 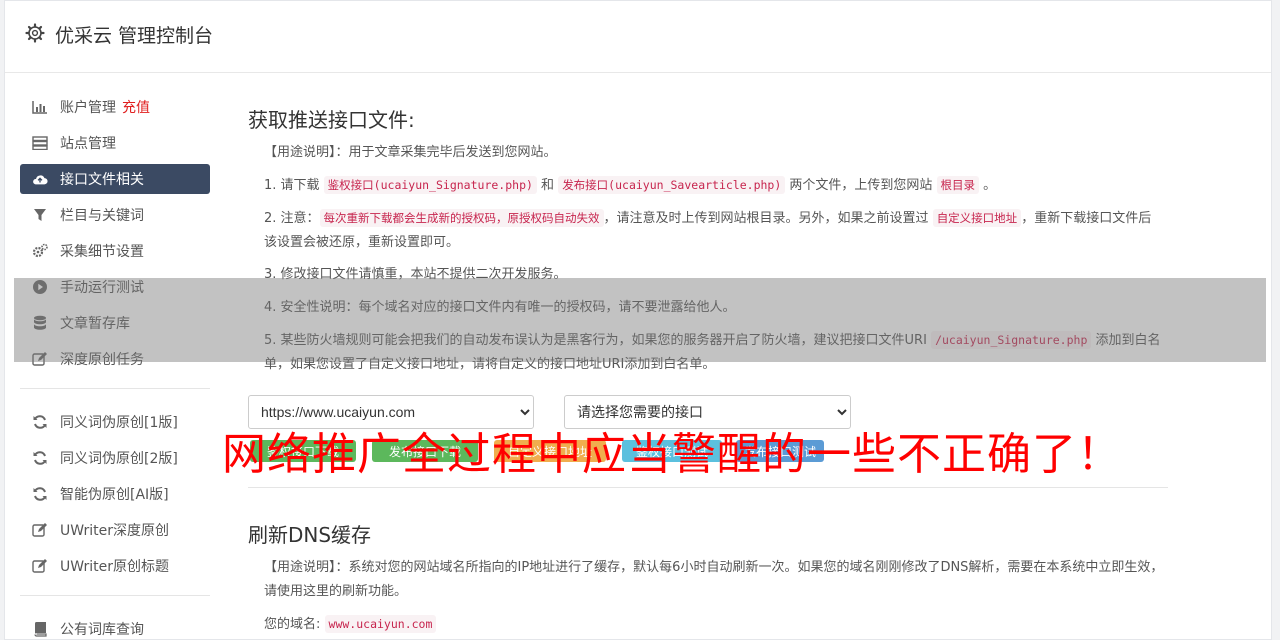 I want to click on sidebar-item-account: 账户管理 充值, so click(x=115, y=107).